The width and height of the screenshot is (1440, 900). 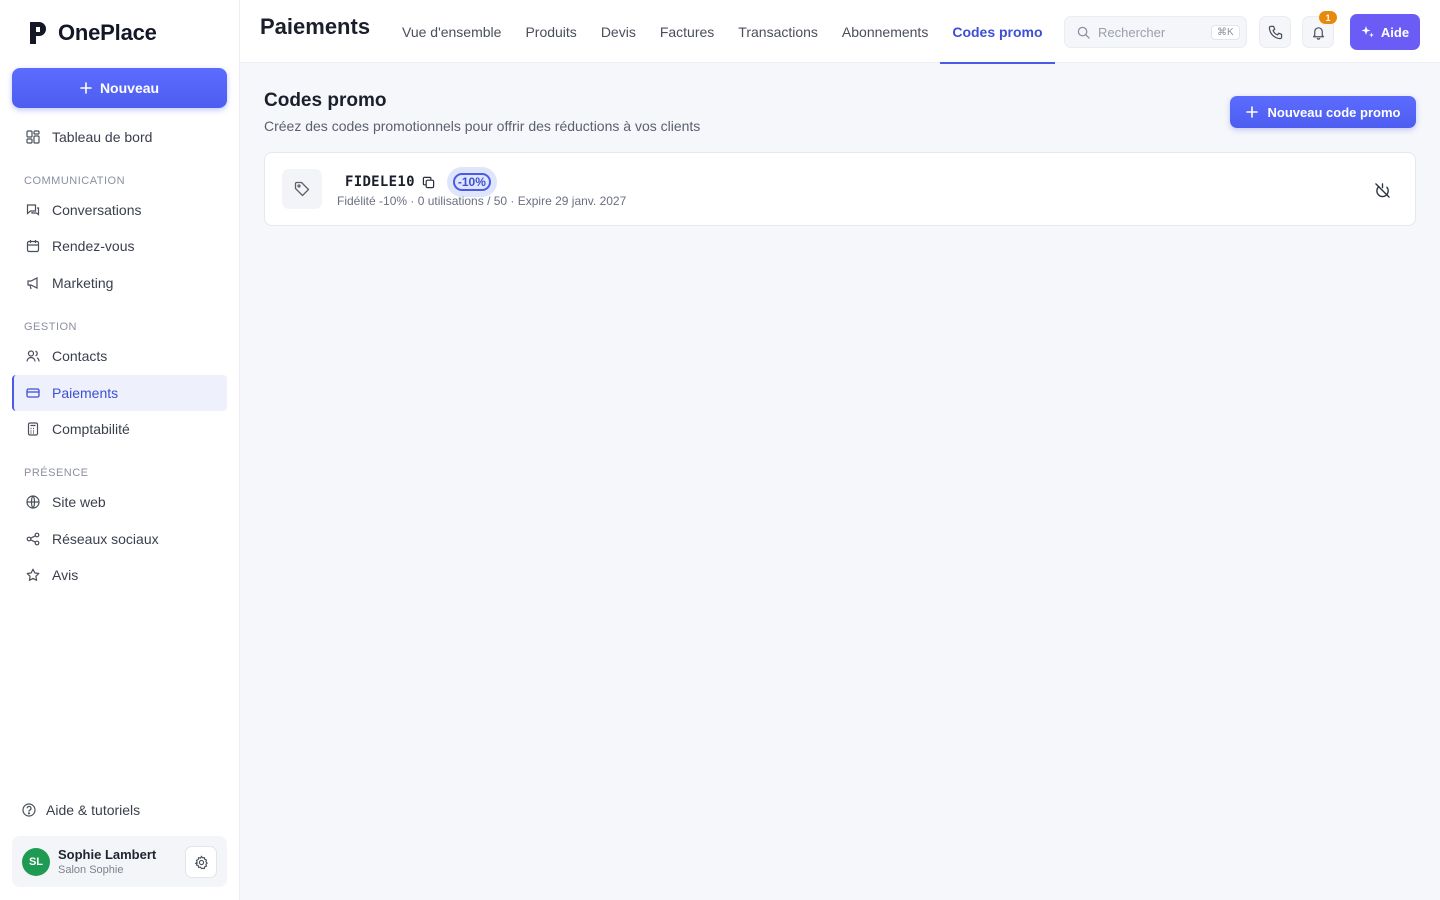 I want to click on section-label-communication: COMMUNICATION, so click(x=75, y=181).